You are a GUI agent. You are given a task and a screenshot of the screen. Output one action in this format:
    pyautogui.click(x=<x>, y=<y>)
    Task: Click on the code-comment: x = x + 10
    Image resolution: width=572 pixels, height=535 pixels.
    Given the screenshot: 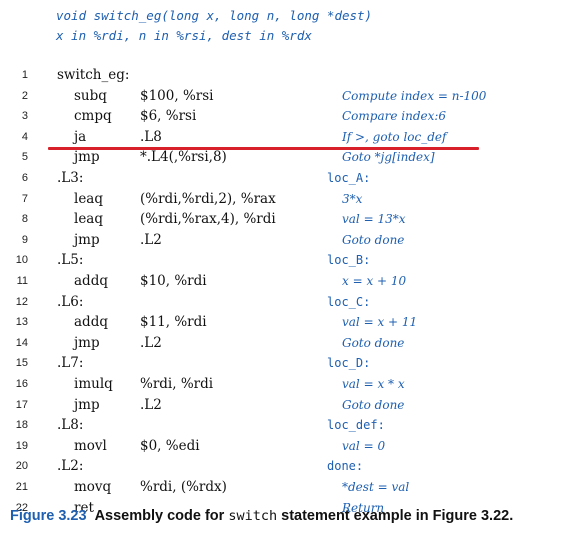 What is the action you would take?
    pyautogui.click(x=374, y=281)
    